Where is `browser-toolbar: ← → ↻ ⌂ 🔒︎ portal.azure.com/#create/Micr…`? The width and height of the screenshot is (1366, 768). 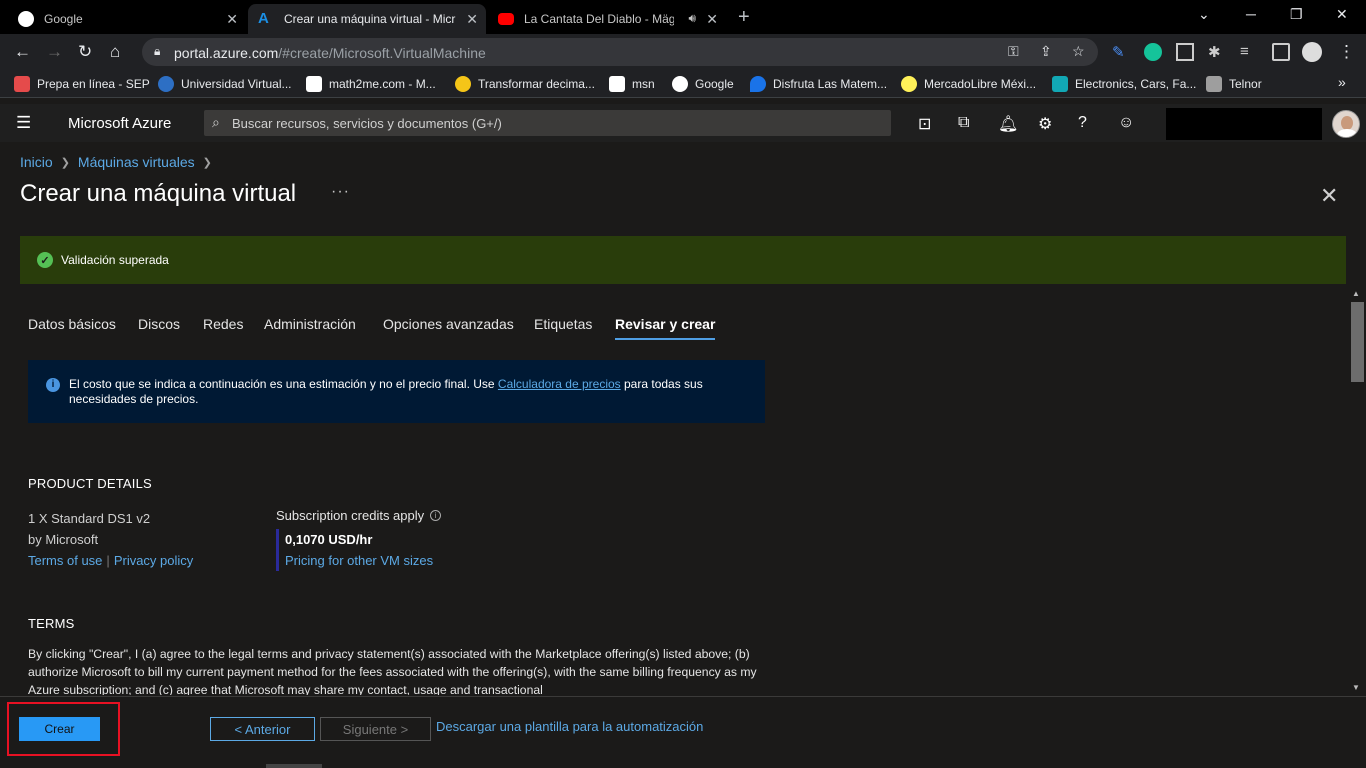
browser-toolbar: ← → ↻ ⌂ 🔒︎ portal.azure.com/#create/Micr… is located at coordinates (683, 52).